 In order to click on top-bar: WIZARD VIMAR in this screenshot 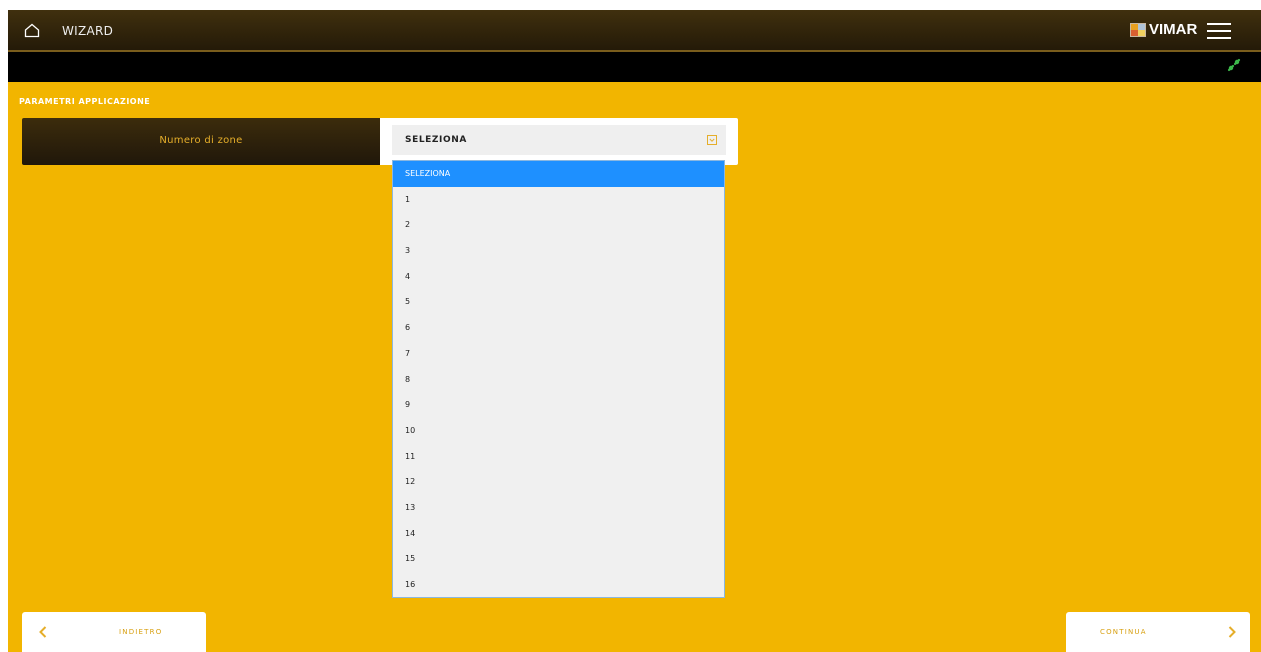, I will do `click(634, 31)`.